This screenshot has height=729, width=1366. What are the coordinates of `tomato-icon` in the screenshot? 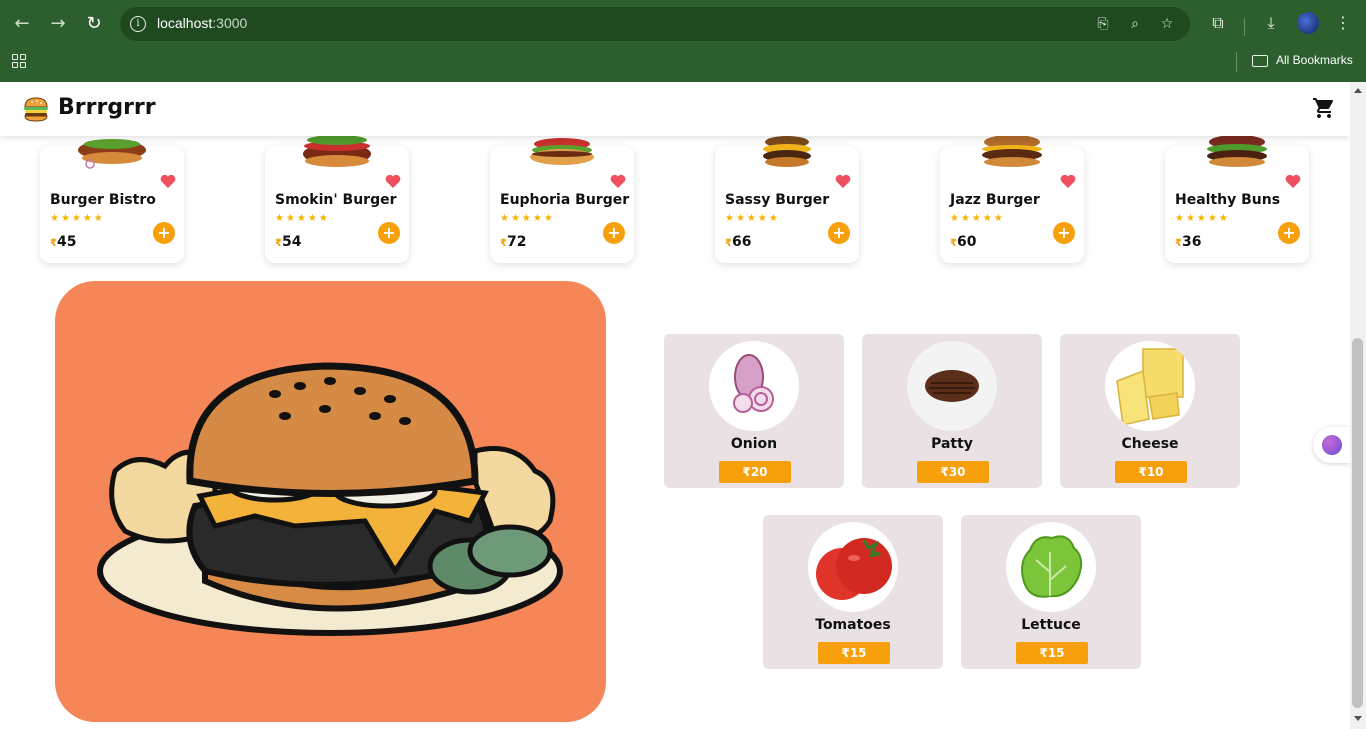 It's located at (854, 569).